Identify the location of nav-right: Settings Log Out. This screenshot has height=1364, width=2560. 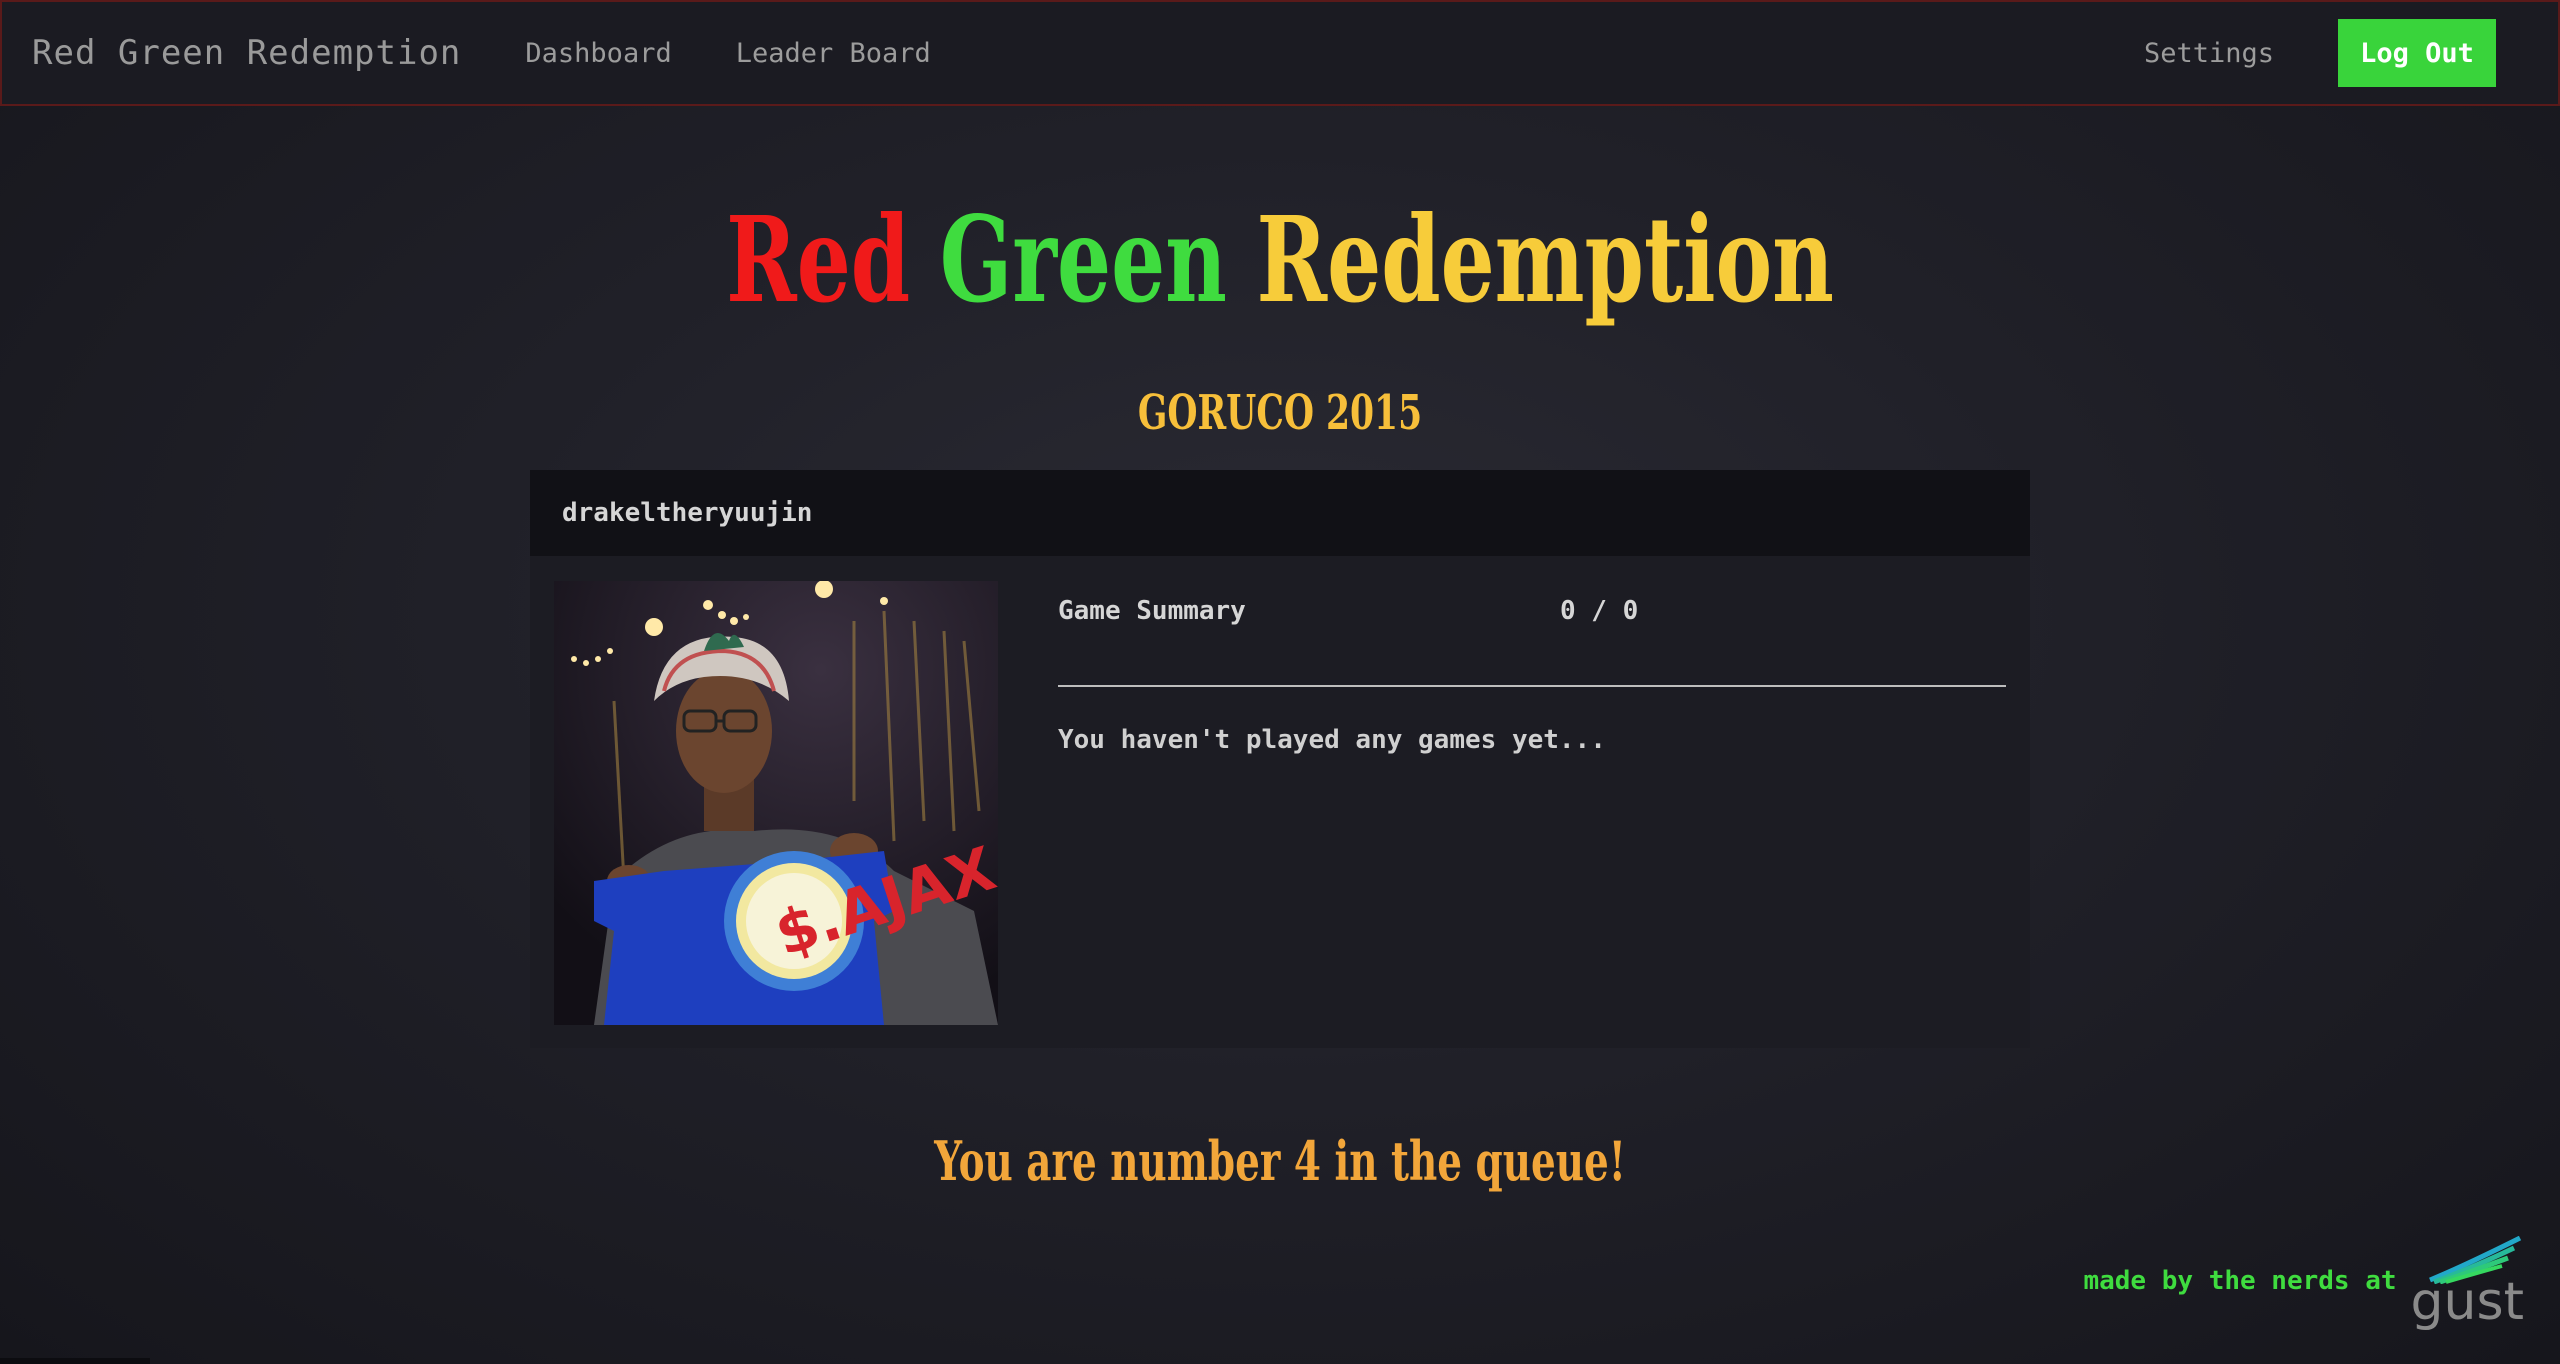
(2320, 53).